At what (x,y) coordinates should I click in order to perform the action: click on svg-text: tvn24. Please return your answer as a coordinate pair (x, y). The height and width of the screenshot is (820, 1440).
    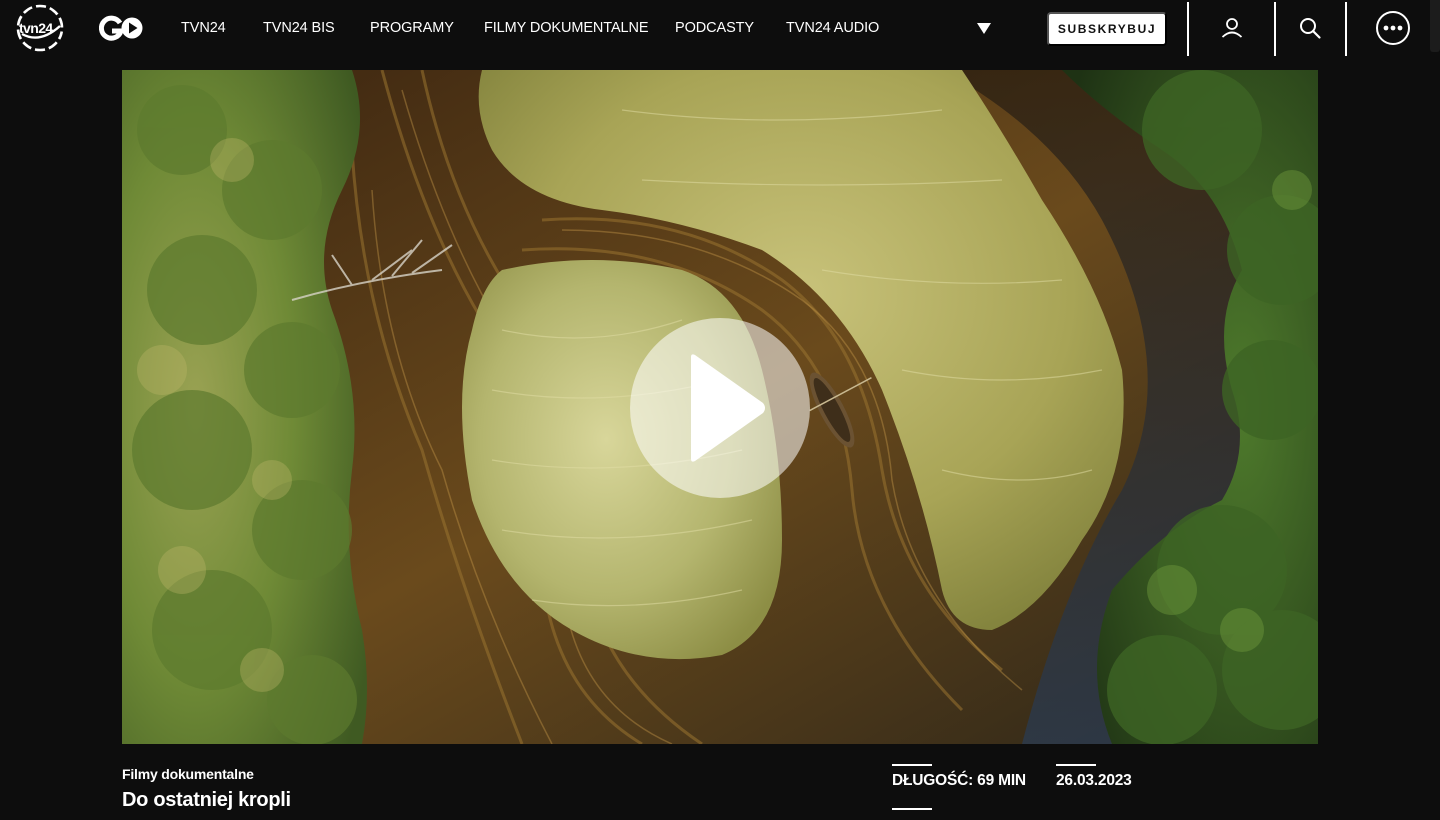
    Looking at the image, I should click on (36, 28).